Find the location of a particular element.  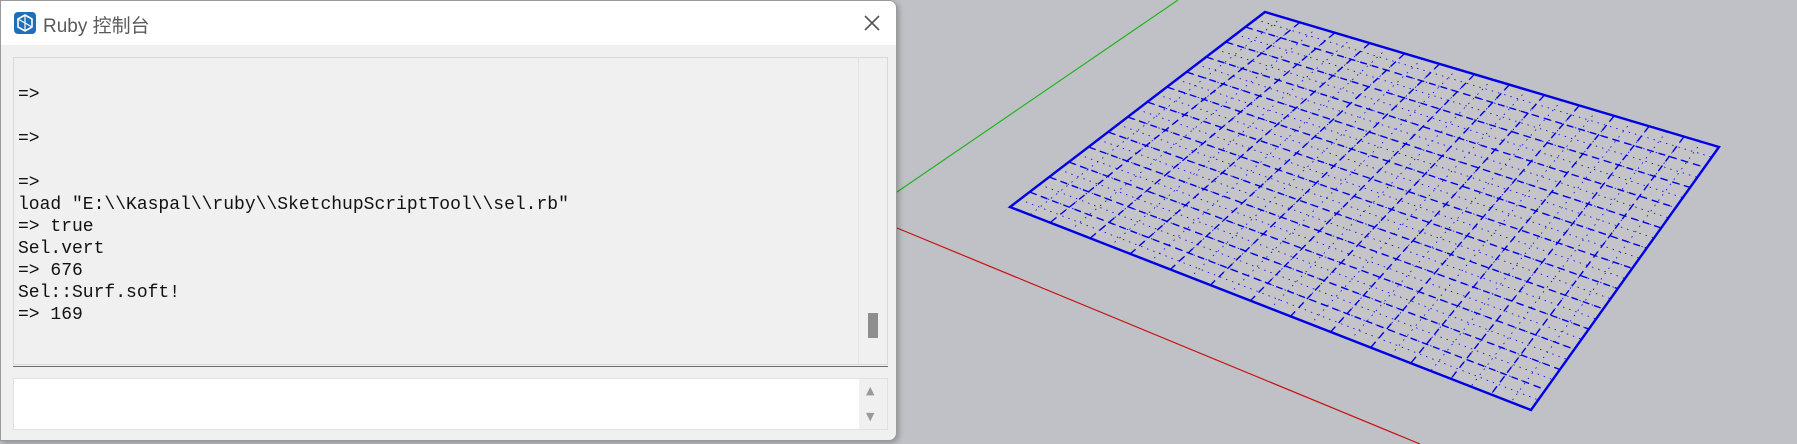

output-scrollbar is located at coordinates (872, 211).